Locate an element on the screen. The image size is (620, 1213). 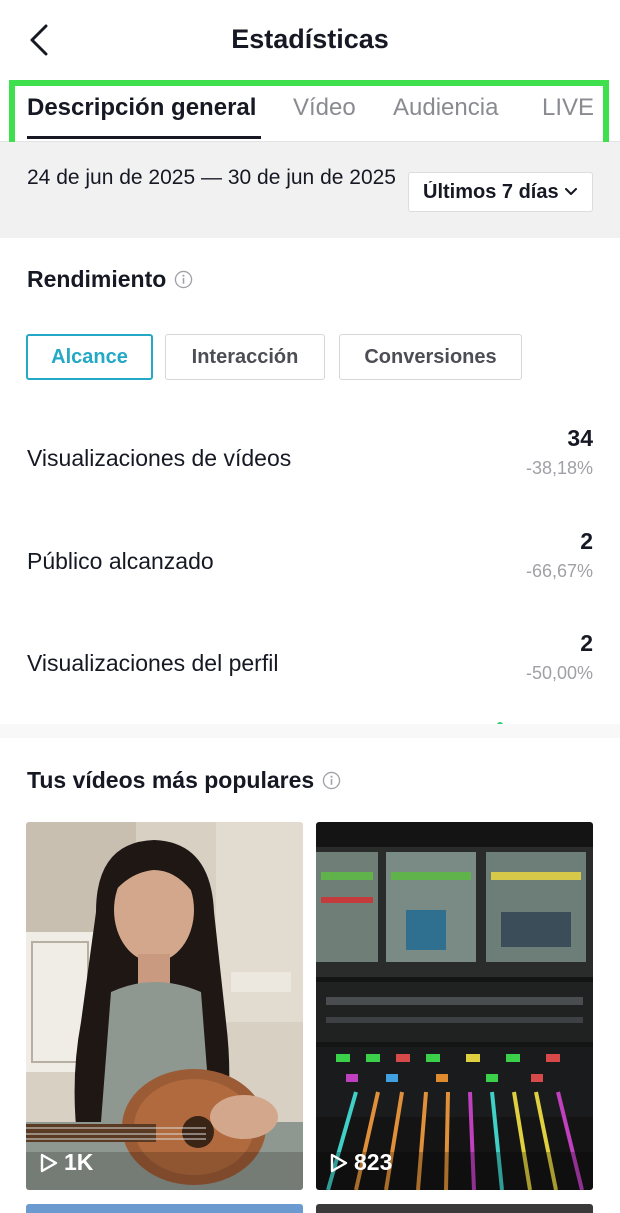
popular-heading: Tus vídeos más populares is located at coordinates (184, 780).